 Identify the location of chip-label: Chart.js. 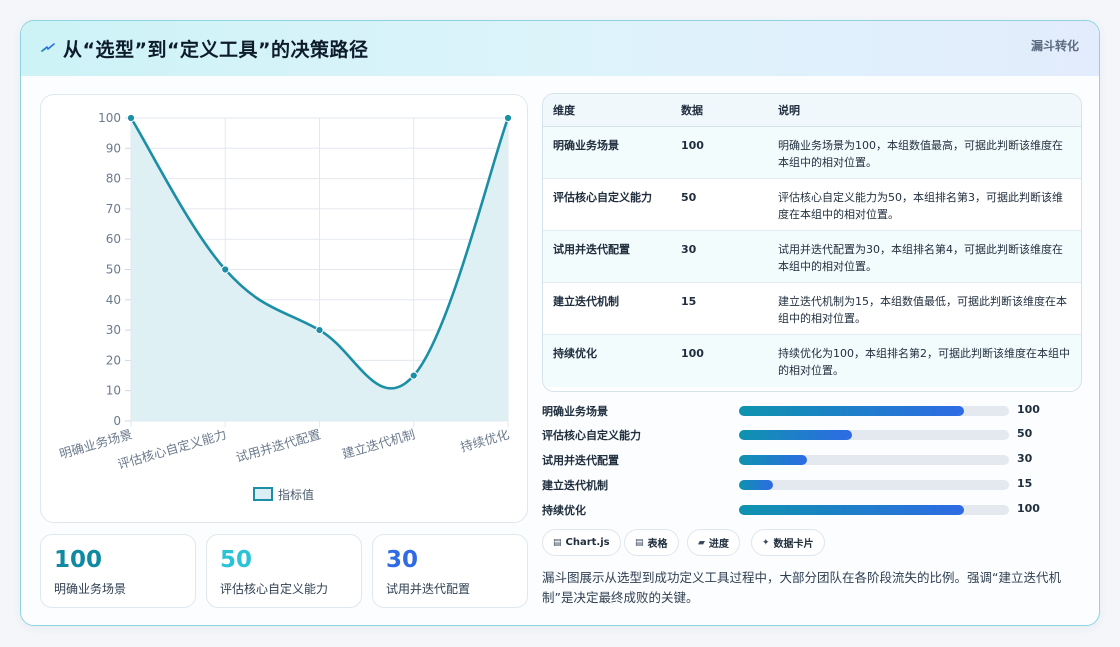
(587, 542).